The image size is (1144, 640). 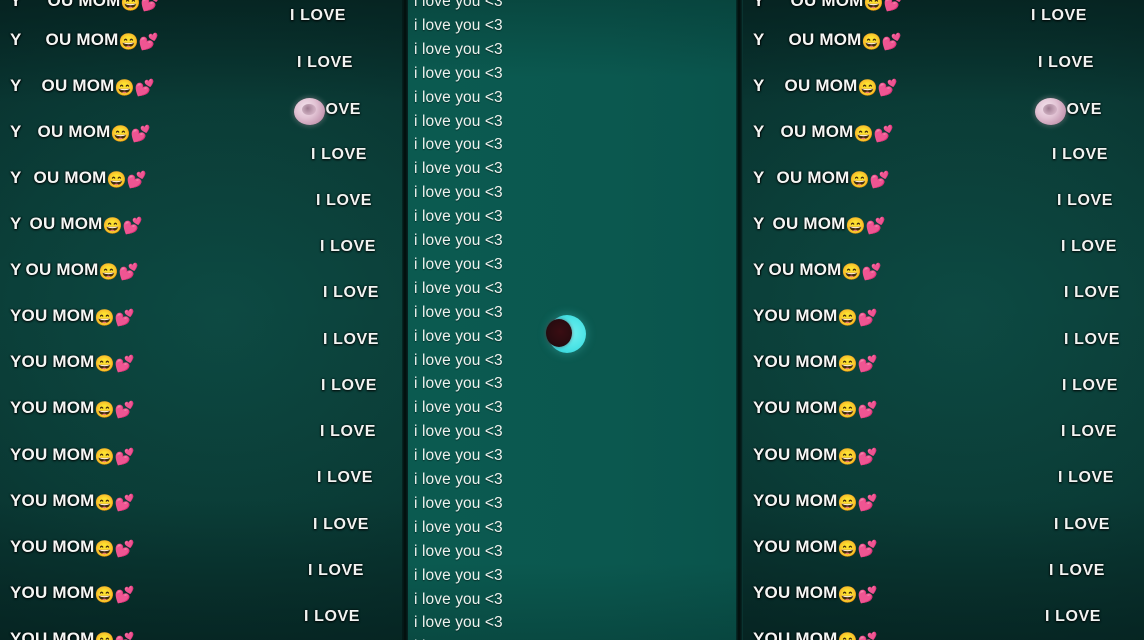 What do you see at coordinates (405, 320) in the screenshot?
I see `panel-divider-left` at bounding box center [405, 320].